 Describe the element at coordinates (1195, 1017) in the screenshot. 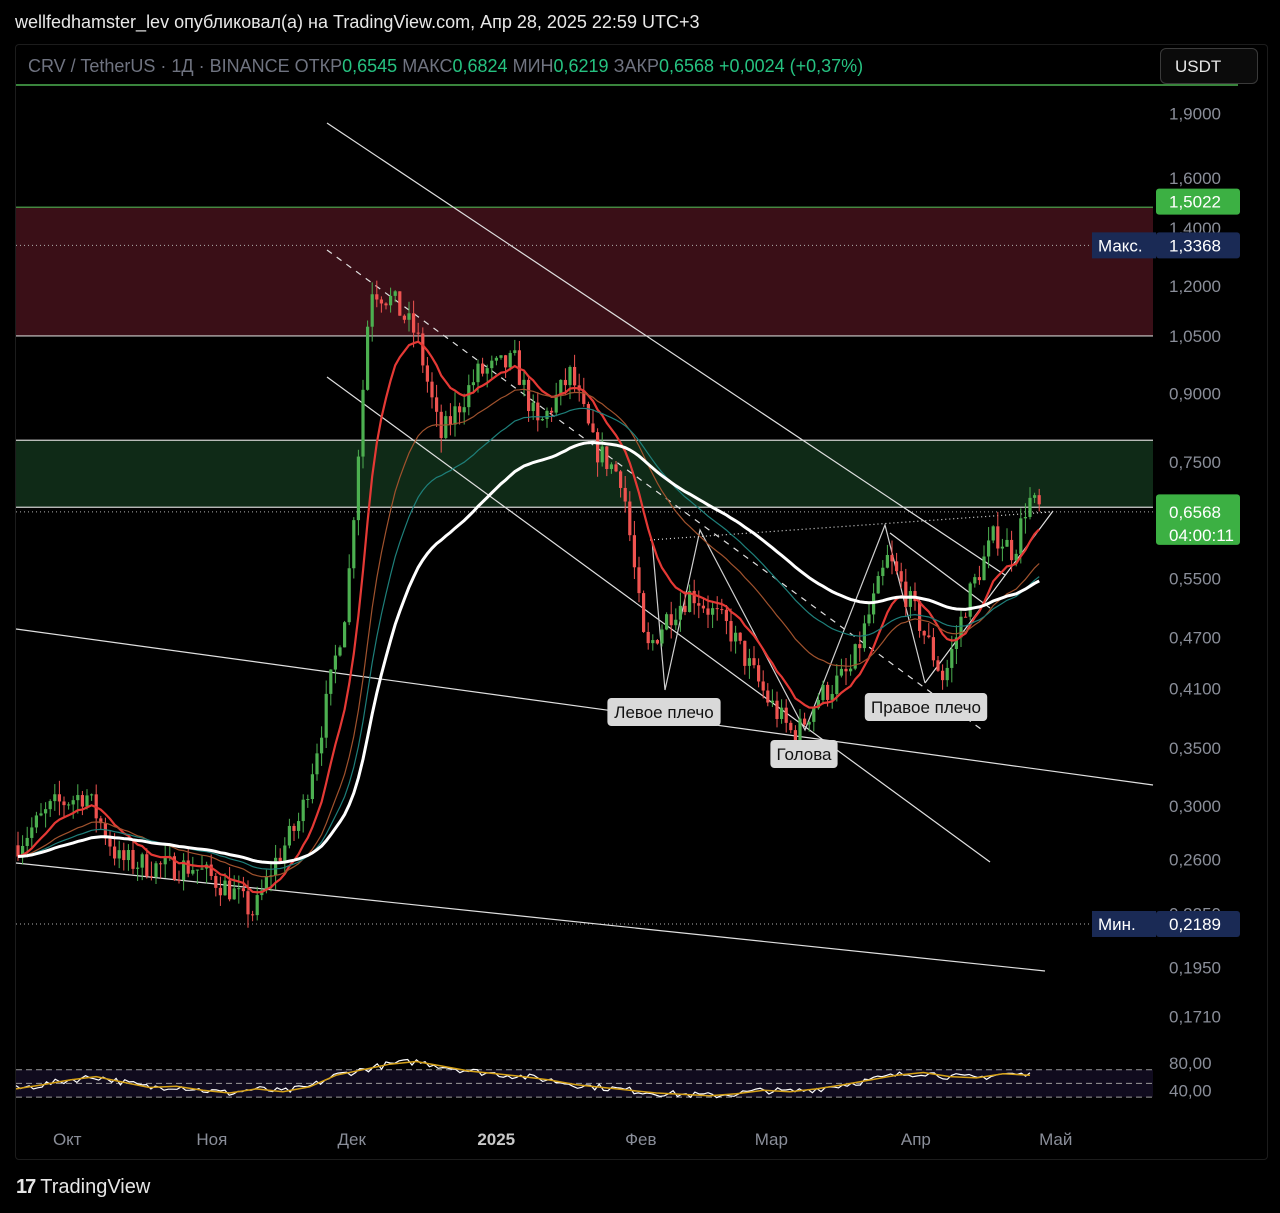

I see `y-tick-label: 0,1710` at that location.